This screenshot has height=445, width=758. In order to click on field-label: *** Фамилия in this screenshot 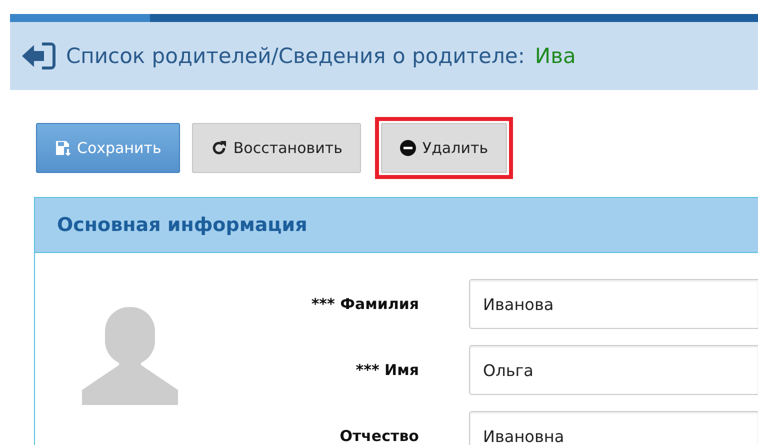, I will do `click(364, 304)`.